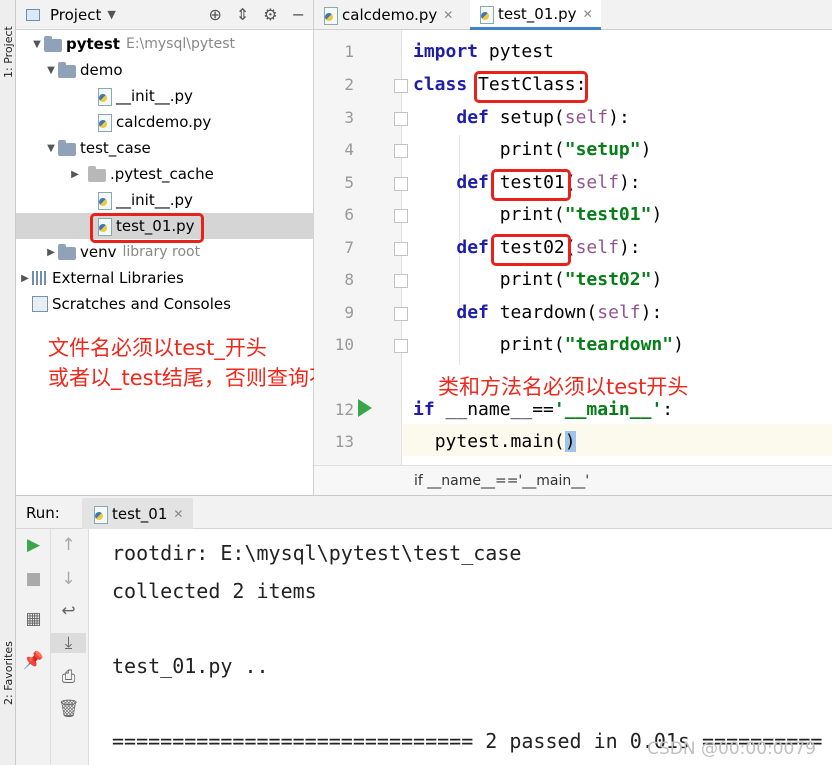 Image resolution: width=832 pixels, height=765 pixels. Describe the element at coordinates (349, 117) in the screenshot. I see `line-number: 3` at that location.